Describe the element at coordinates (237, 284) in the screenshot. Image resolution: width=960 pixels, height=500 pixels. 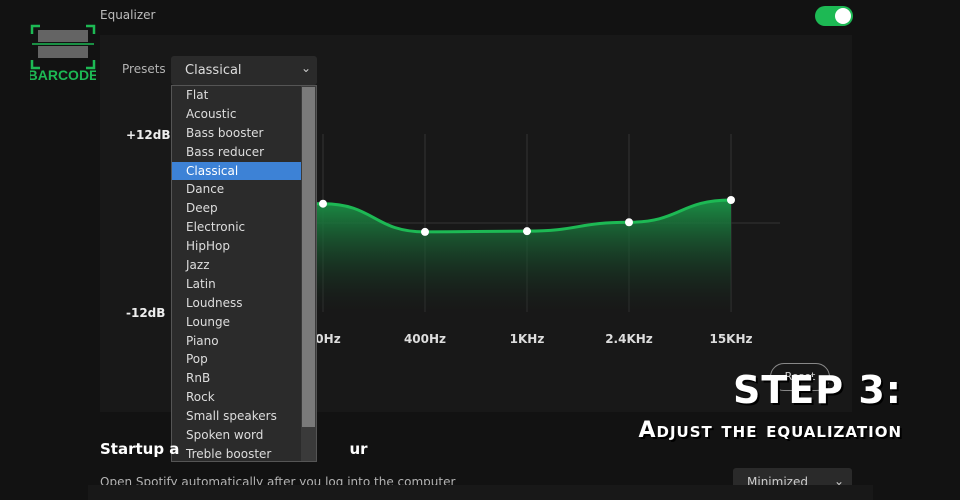
I see `preset-option: Latin` at that location.